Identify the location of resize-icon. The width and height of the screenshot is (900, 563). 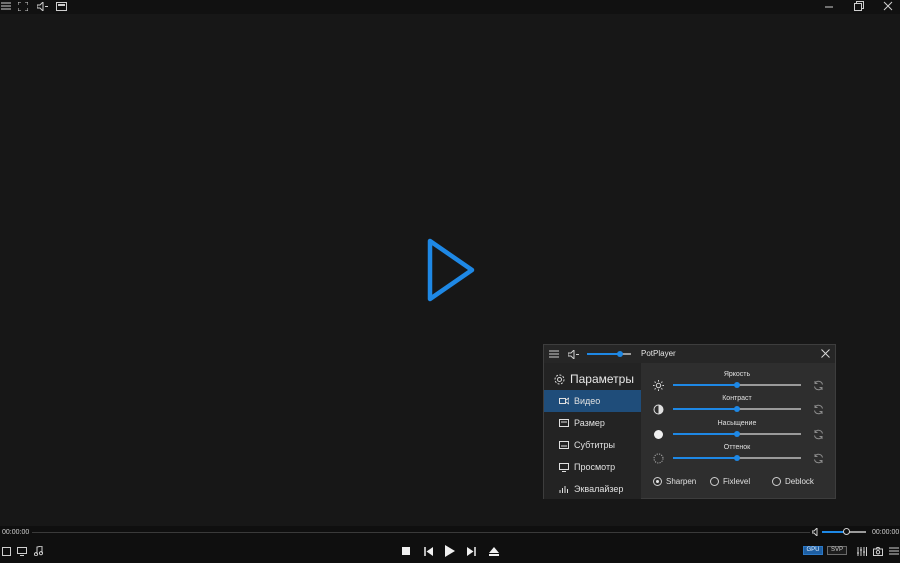
(564, 423).